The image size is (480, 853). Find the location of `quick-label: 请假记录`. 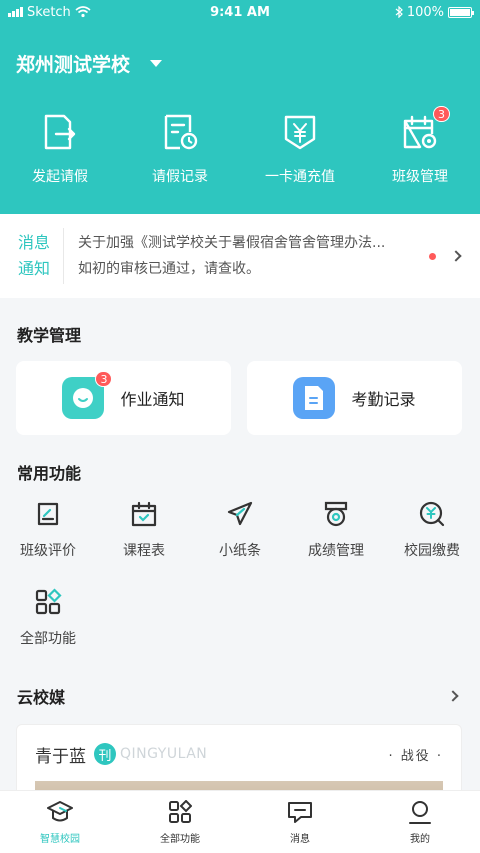

quick-label: 请假记录 is located at coordinates (180, 177).